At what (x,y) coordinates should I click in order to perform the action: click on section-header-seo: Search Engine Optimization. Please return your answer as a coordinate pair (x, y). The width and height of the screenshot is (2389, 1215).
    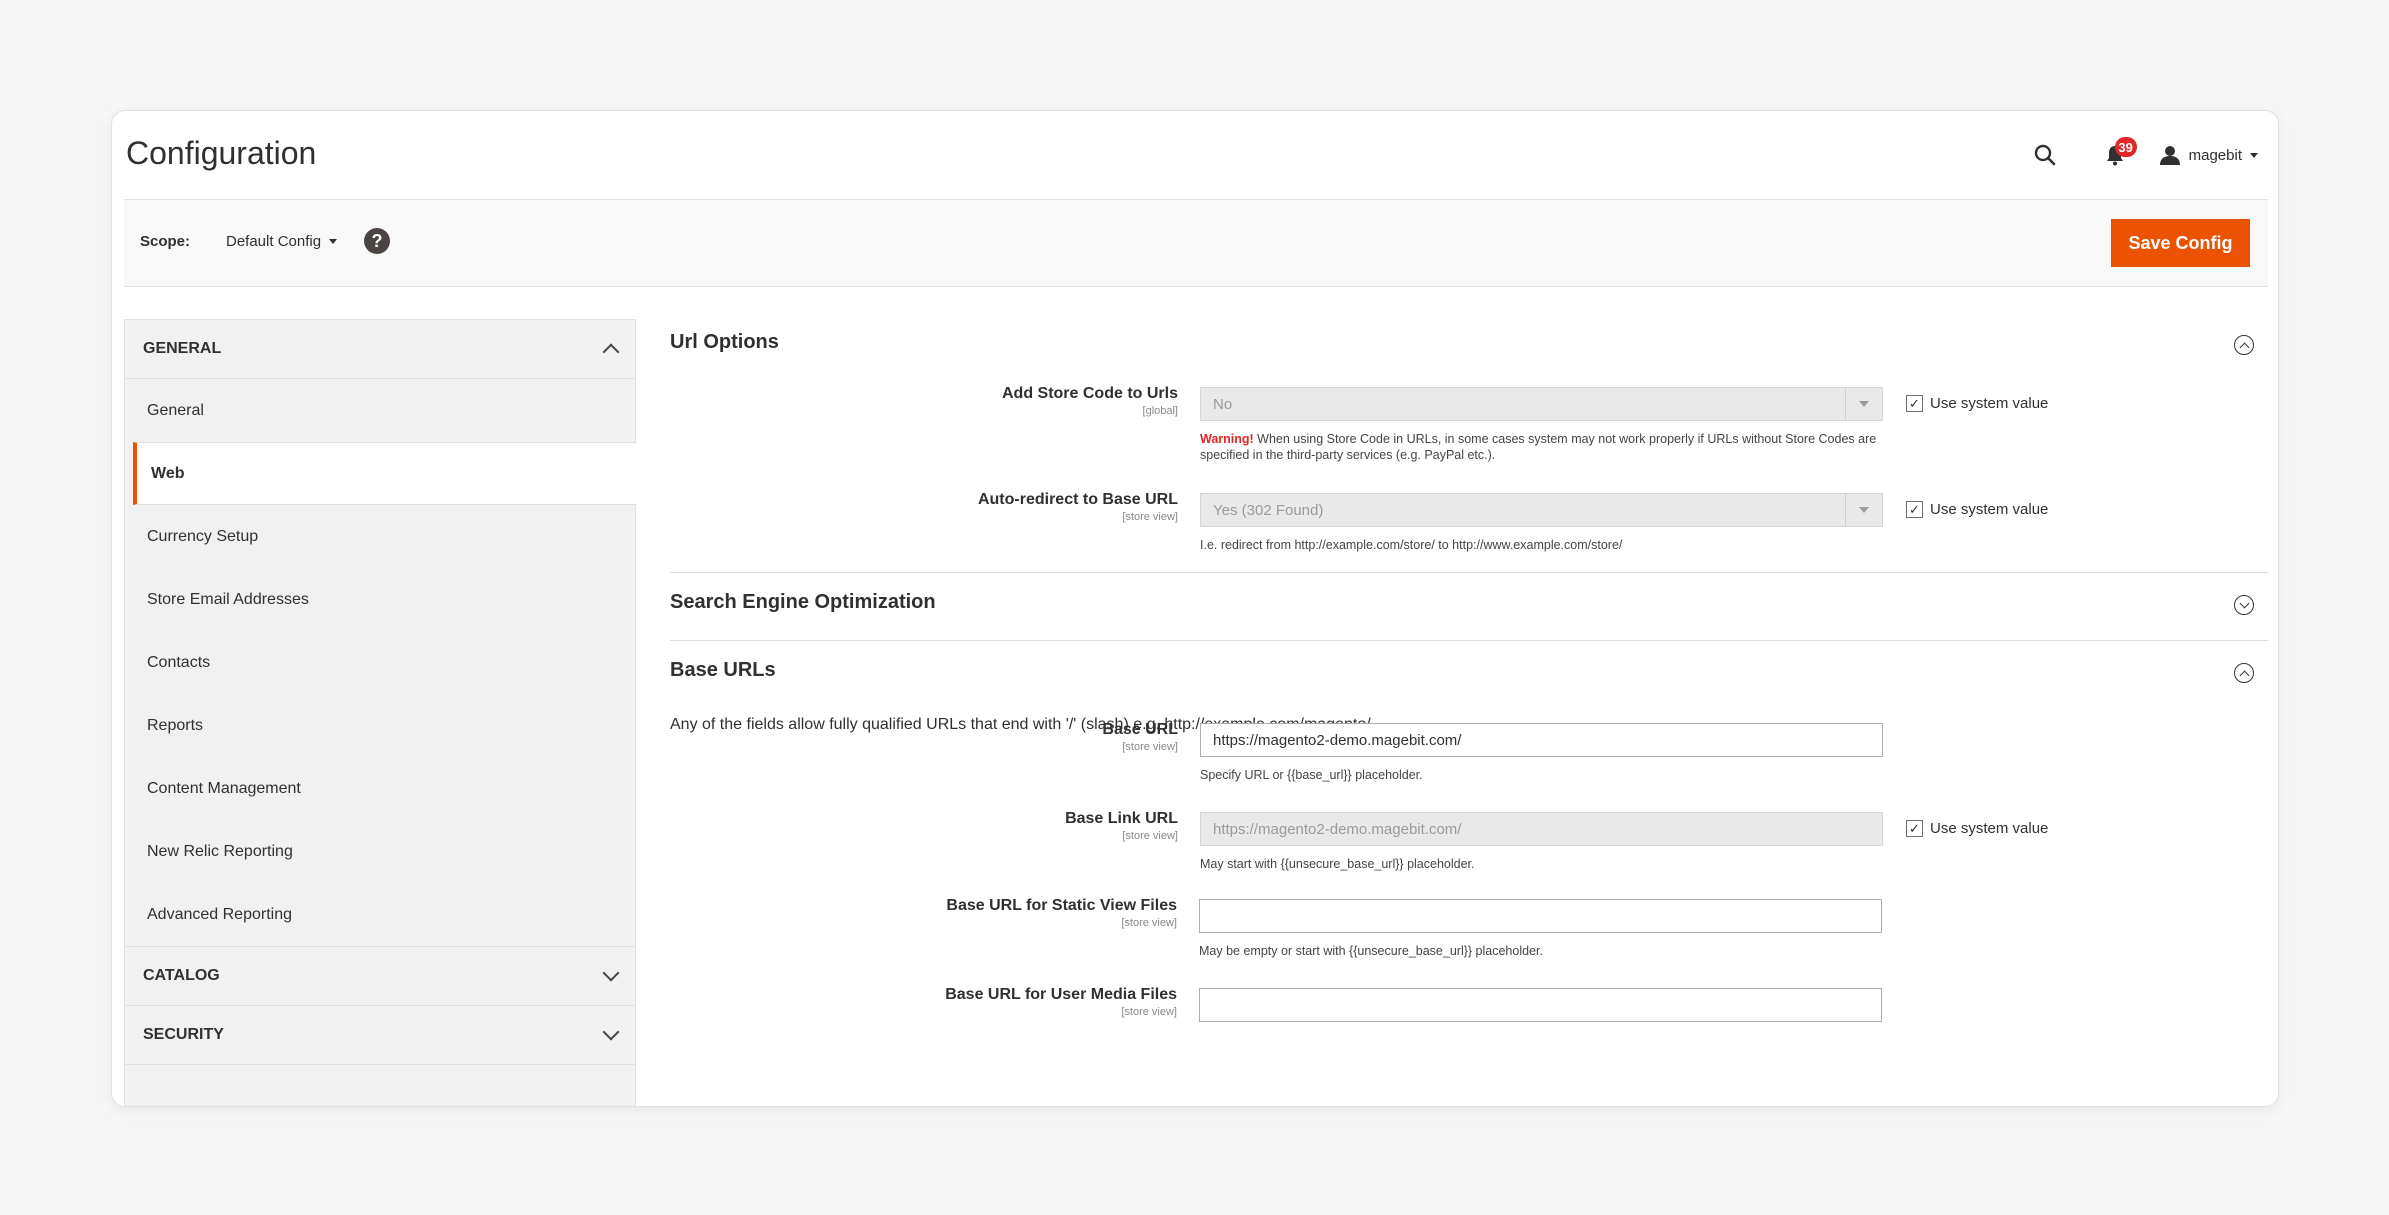
    Looking at the image, I should click on (1469, 611).